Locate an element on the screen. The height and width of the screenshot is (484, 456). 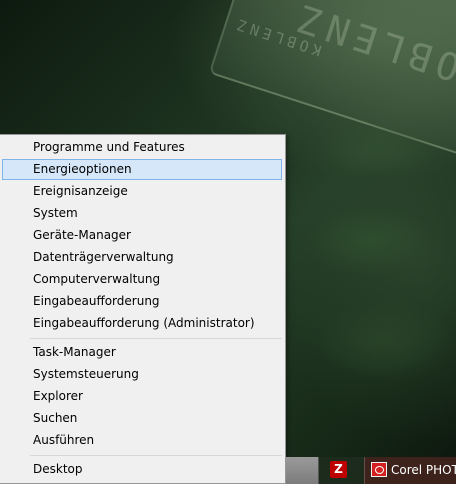
menu-item-command-prompt-admin: Eingabeaufforderung (Administrator) is located at coordinates (142, 323).